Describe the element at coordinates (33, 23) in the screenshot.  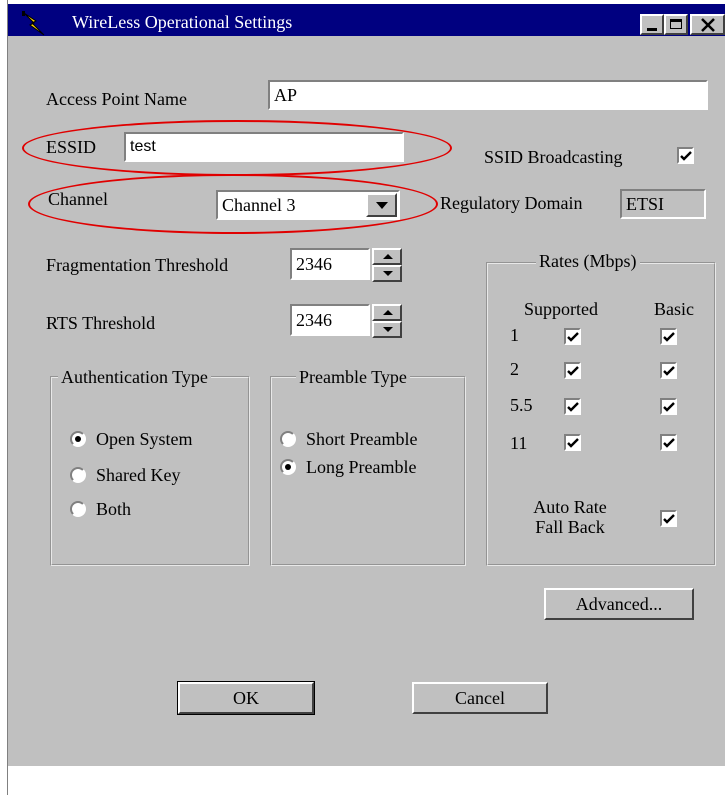
I see `lightning-bolt-icon` at that location.